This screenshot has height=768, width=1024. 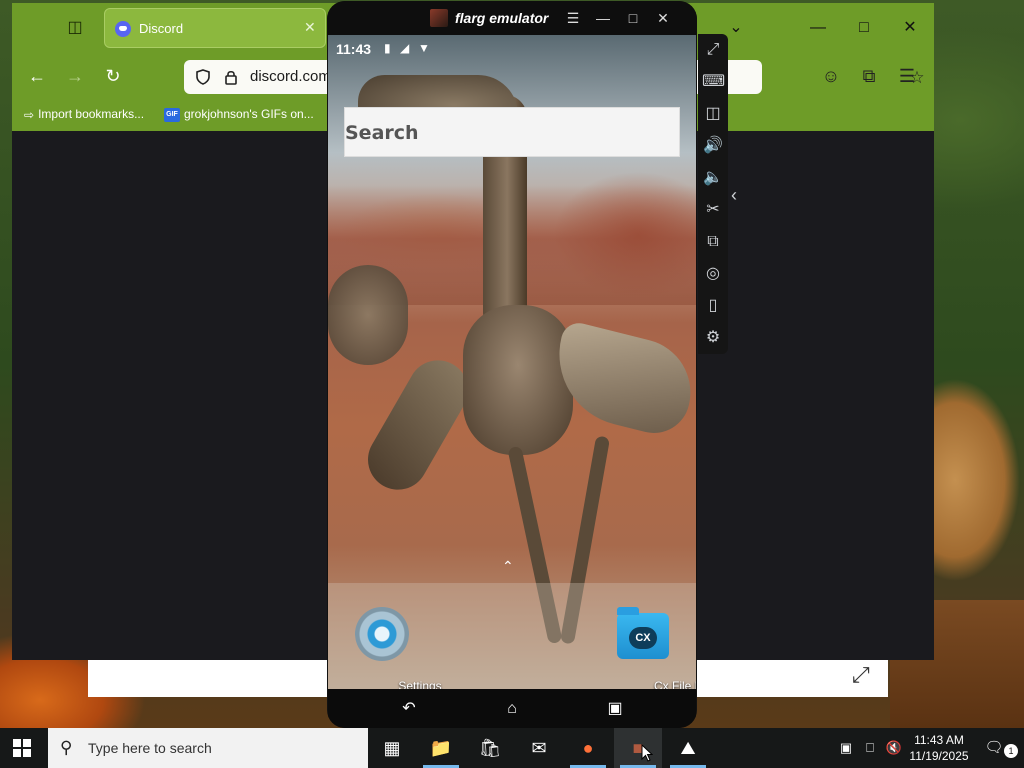 I want to click on maximize-button: □, so click(x=864, y=28).